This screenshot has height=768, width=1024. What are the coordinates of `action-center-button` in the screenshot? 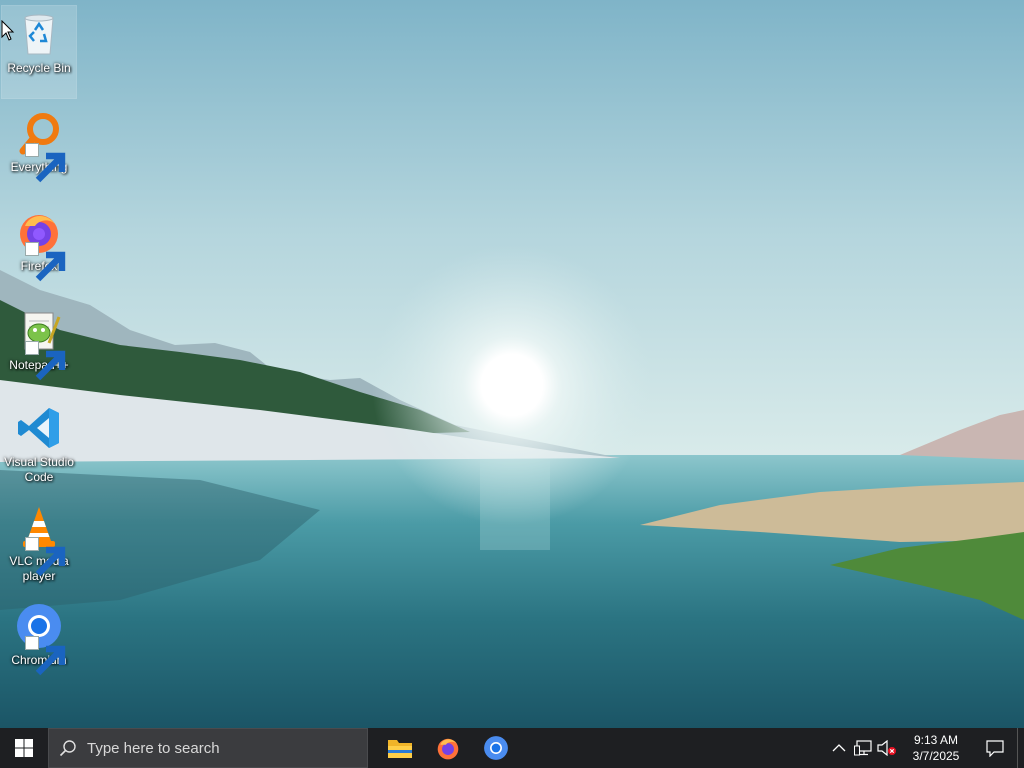 It's located at (995, 748).